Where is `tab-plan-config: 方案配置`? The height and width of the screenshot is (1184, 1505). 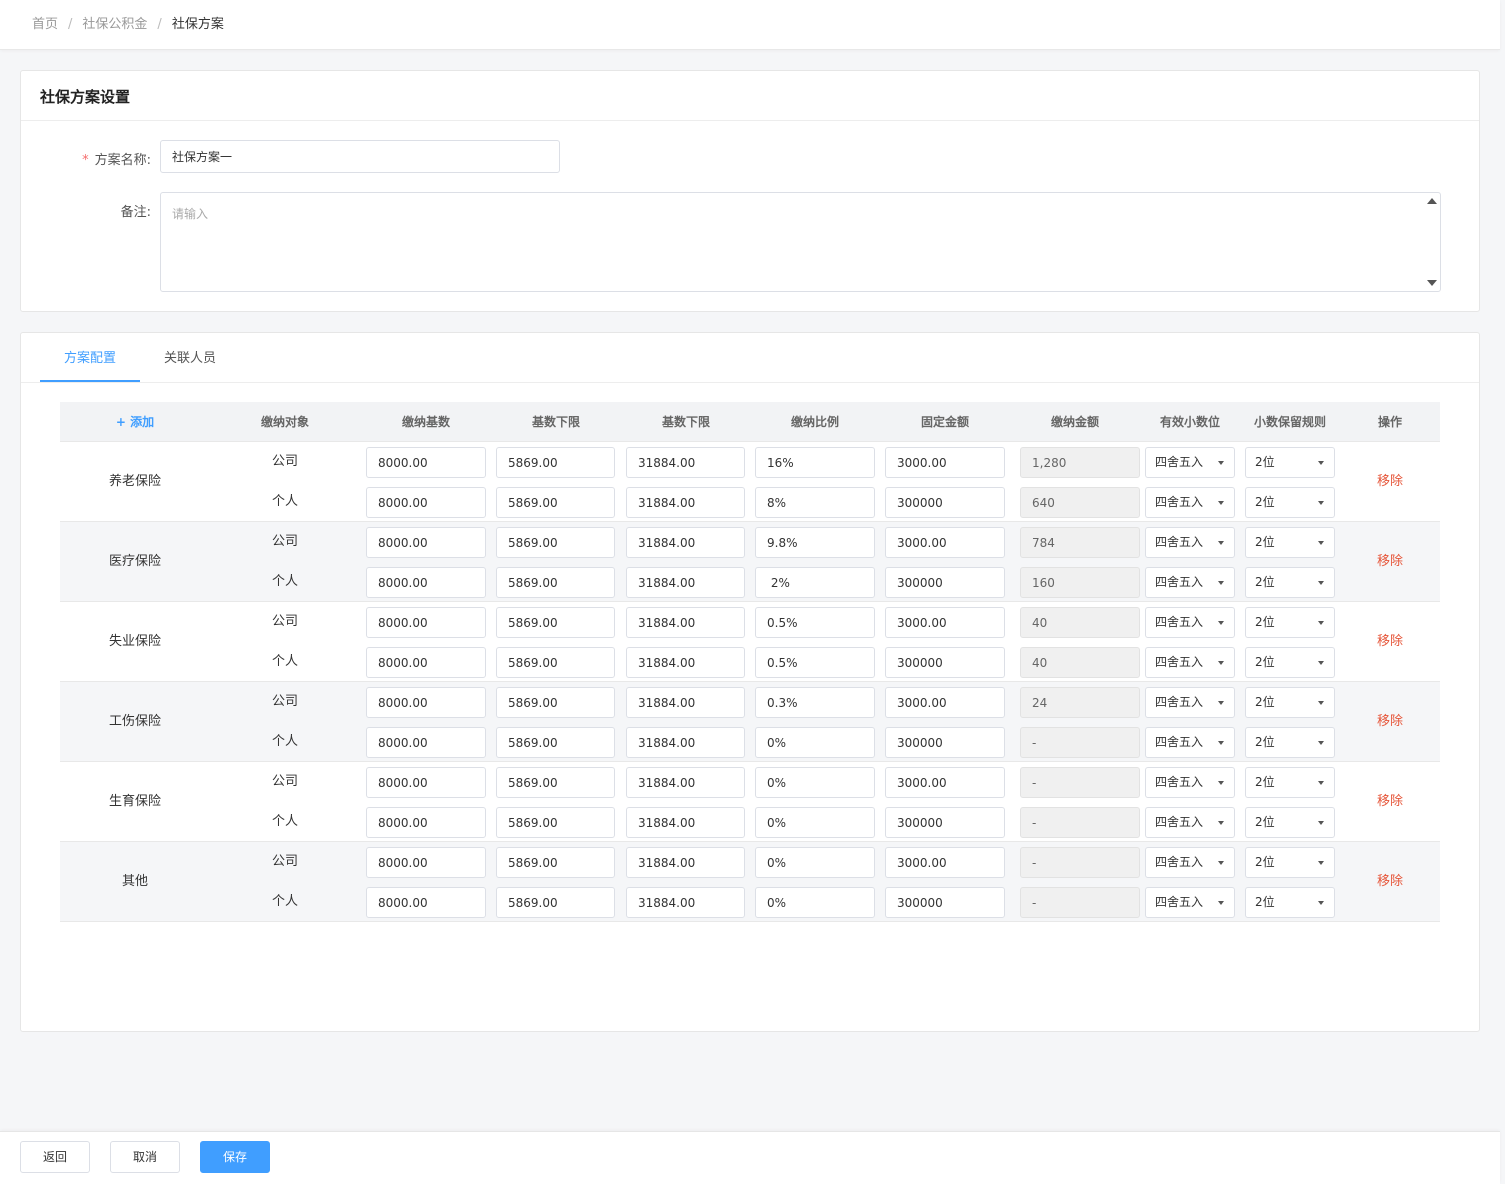
tab-plan-config: 方案配置 is located at coordinates (90, 358).